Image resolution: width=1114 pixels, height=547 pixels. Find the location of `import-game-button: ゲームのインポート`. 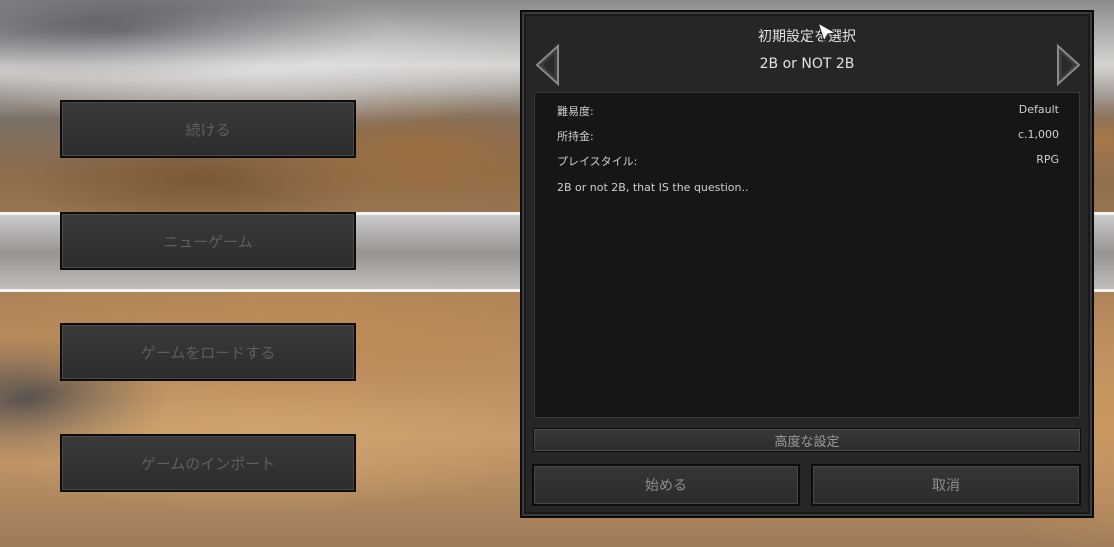

import-game-button: ゲームのインポート is located at coordinates (208, 463).